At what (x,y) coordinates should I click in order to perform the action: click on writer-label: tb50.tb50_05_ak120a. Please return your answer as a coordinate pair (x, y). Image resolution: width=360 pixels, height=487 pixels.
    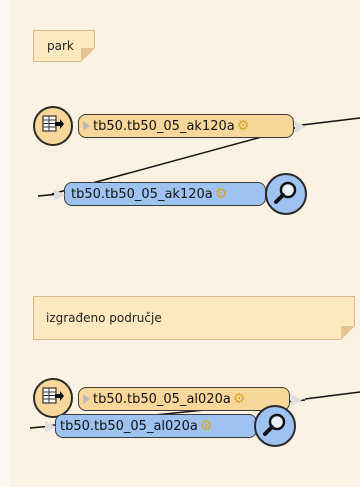
    Looking at the image, I should click on (142, 194).